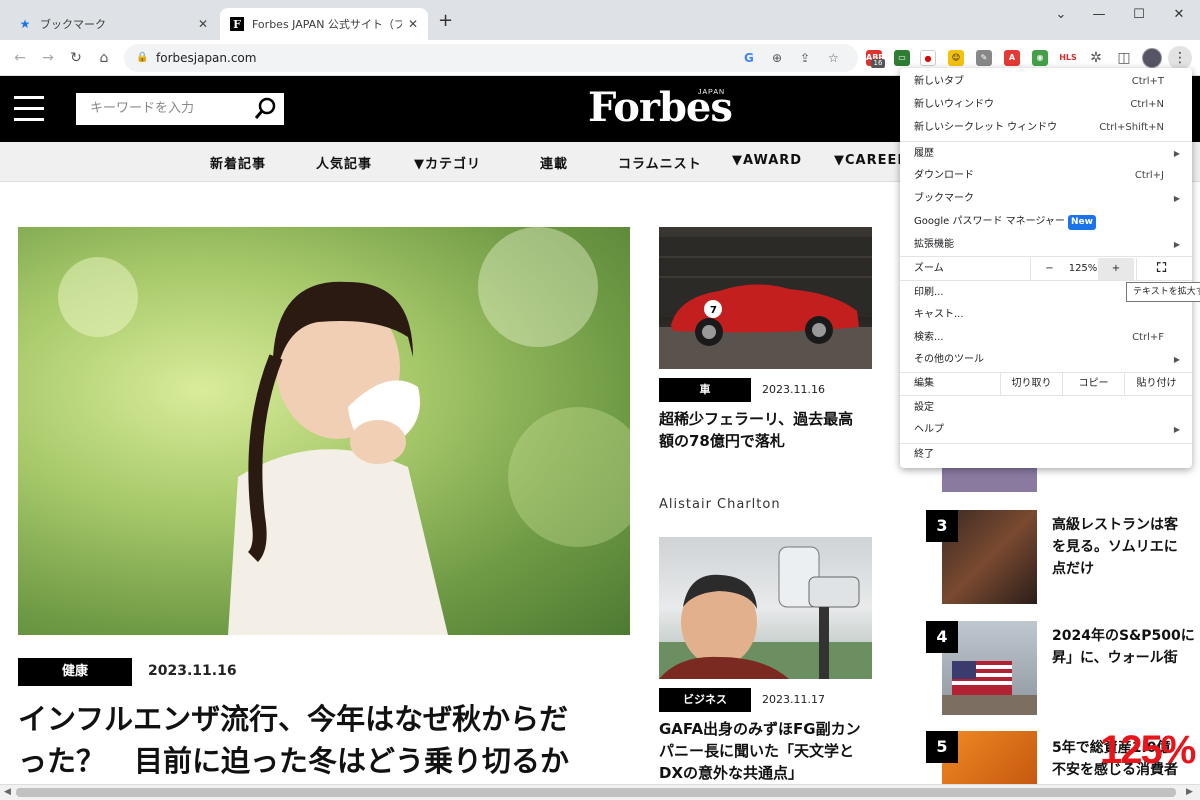 Image resolution: width=1200 pixels, height=800 pixels. I want to click on side-panel-icon: ◫, so click(1124, 58).